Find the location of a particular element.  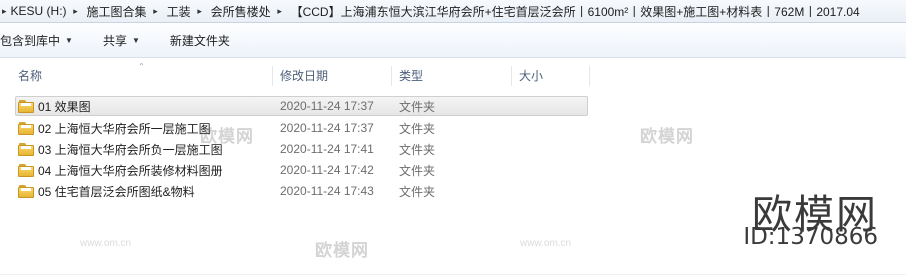

brand-watermark-id: ID:1370866 is located at coordinates (810, 237).